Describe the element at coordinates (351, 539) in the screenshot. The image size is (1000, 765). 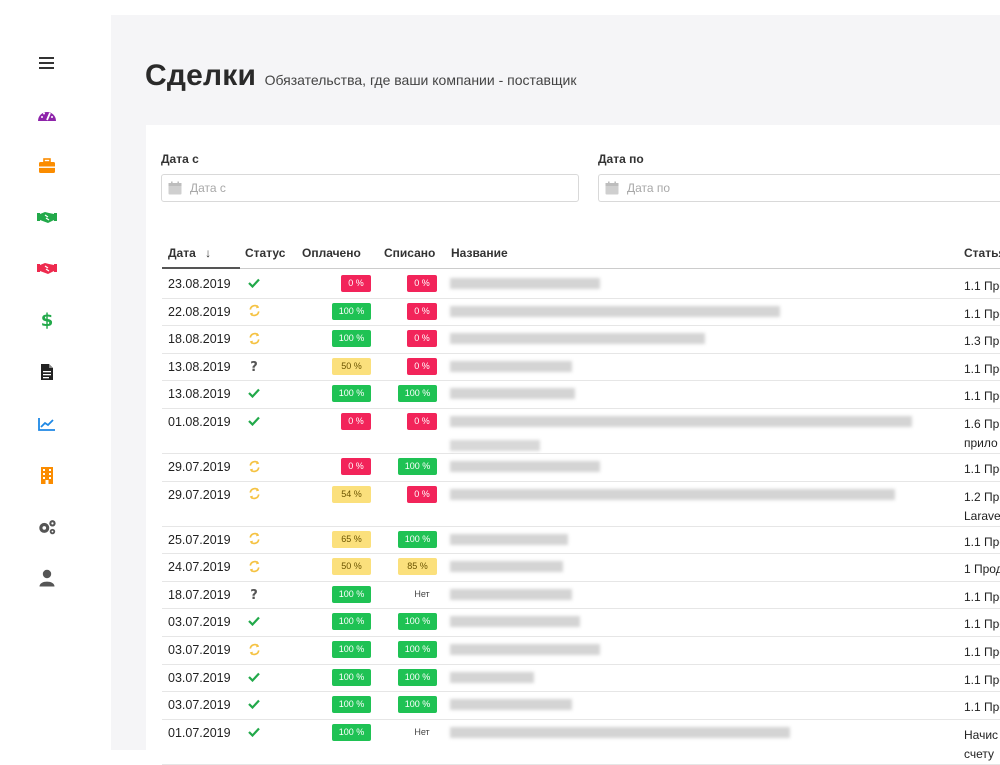
I see `paid-badge: 65 %` at that location.